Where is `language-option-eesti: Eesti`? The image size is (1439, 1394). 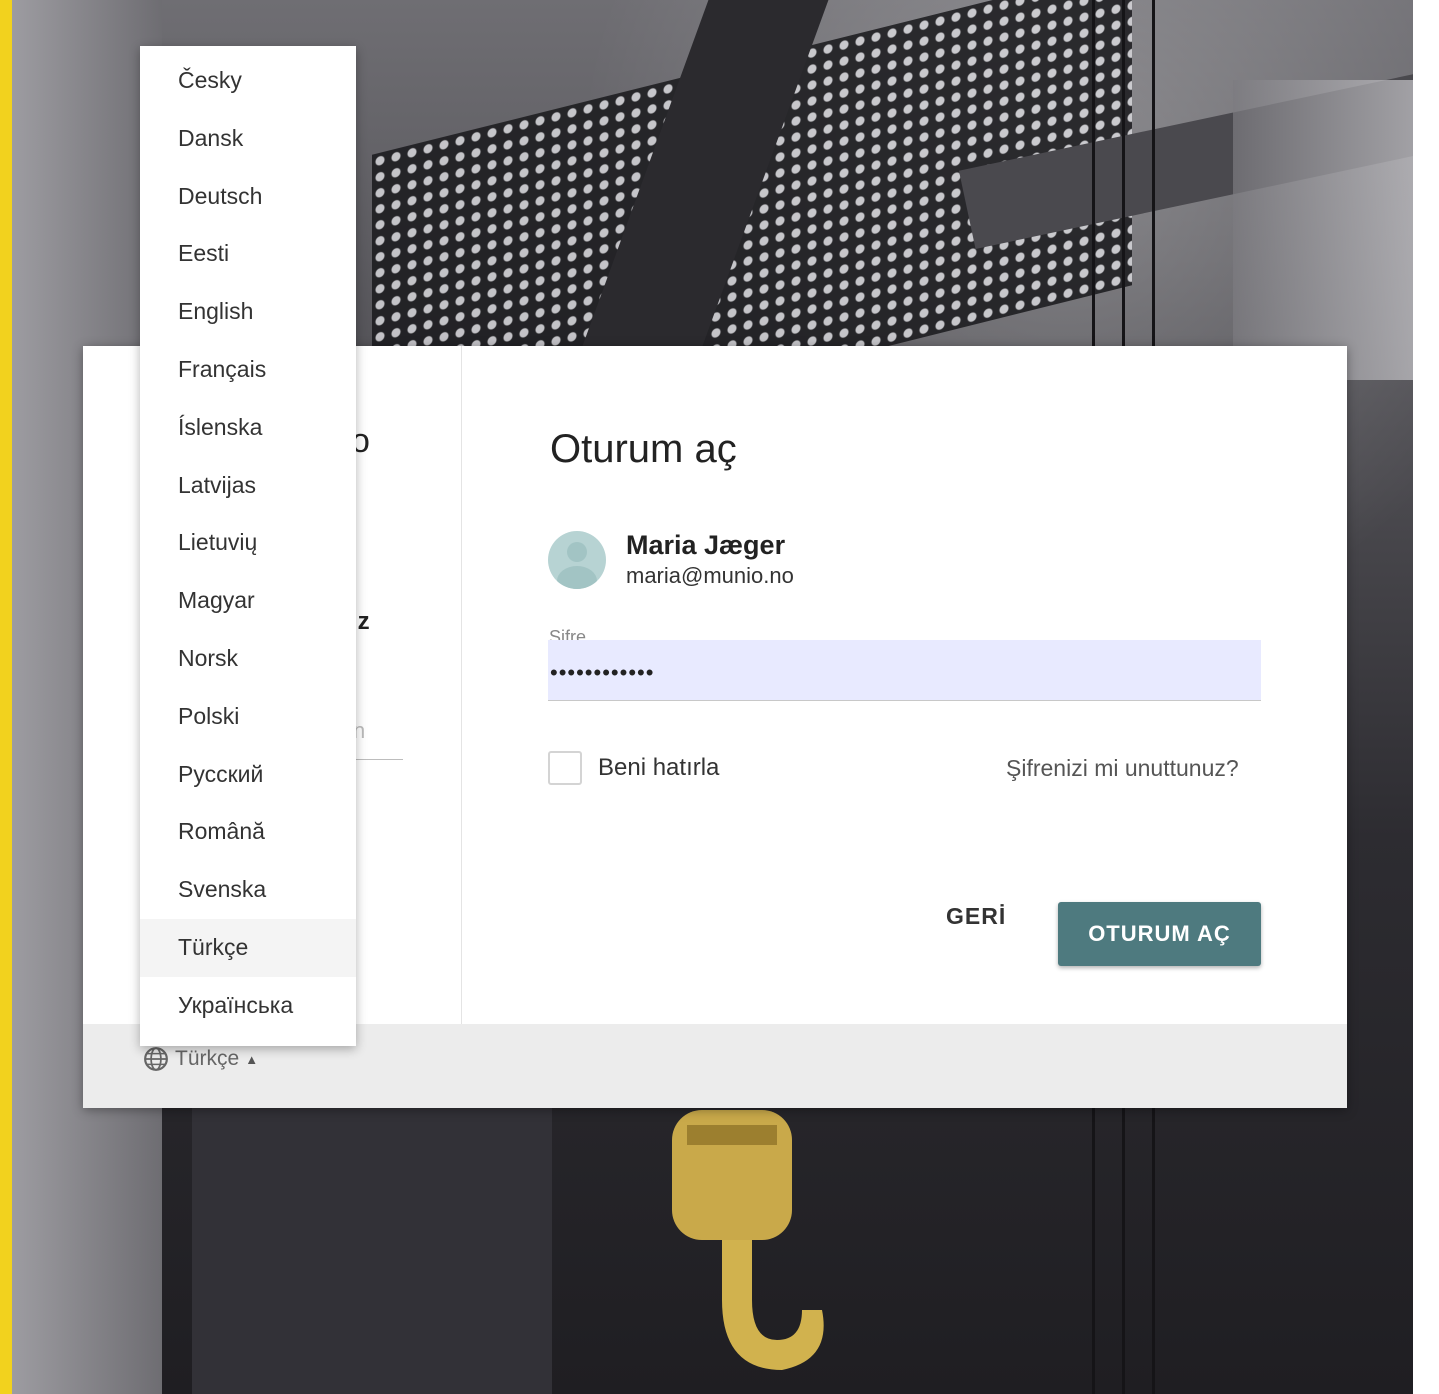
language-option-eesti: Eesti is located at coordinates (248, 254).